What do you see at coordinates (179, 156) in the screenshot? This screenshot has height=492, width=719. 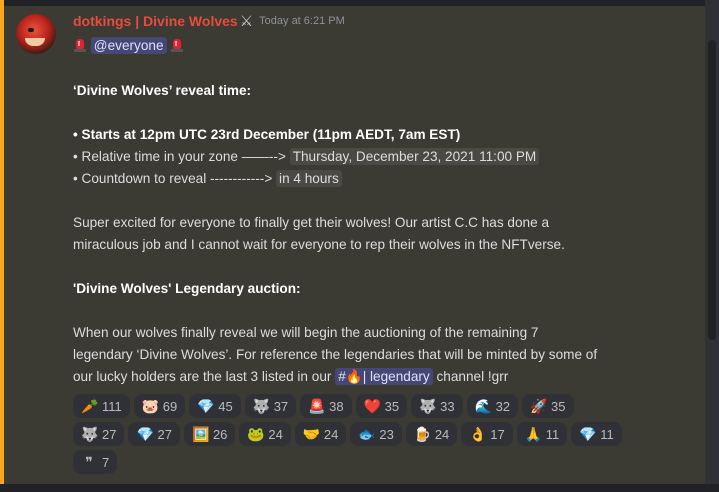 I see `relative-time-label: • Relative time in your zone ——-->` at bounding box center [179, 156].